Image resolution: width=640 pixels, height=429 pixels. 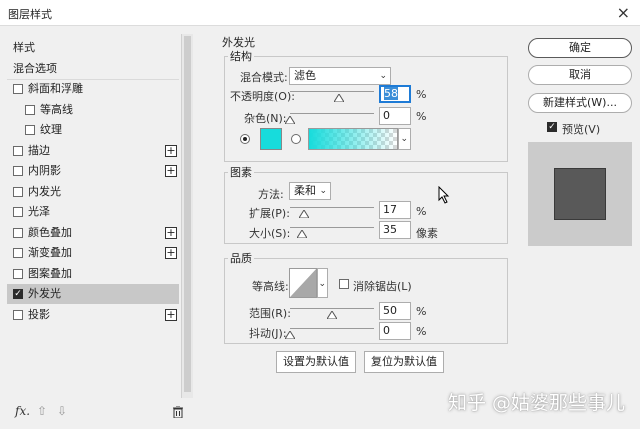 What do you see at coordinates (93, 294) in the screenshot?
I see `style-list-item: ✓ 外发光` at bounding box center [93, 294].